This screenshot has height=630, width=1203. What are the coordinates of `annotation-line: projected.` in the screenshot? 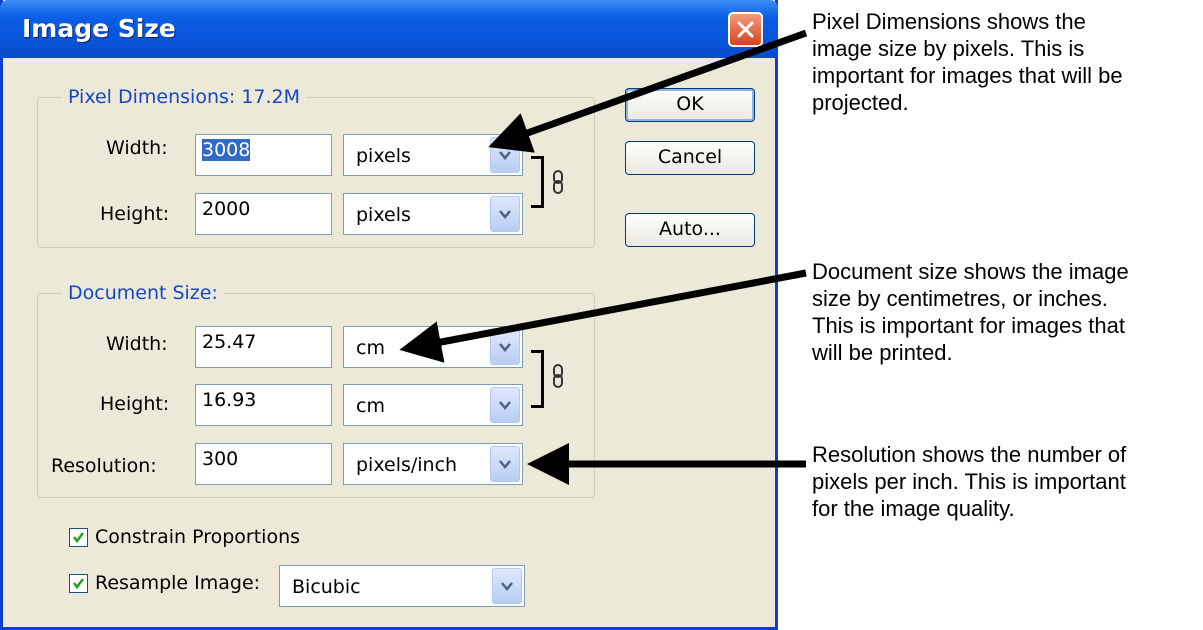 It's located at (860, 102).